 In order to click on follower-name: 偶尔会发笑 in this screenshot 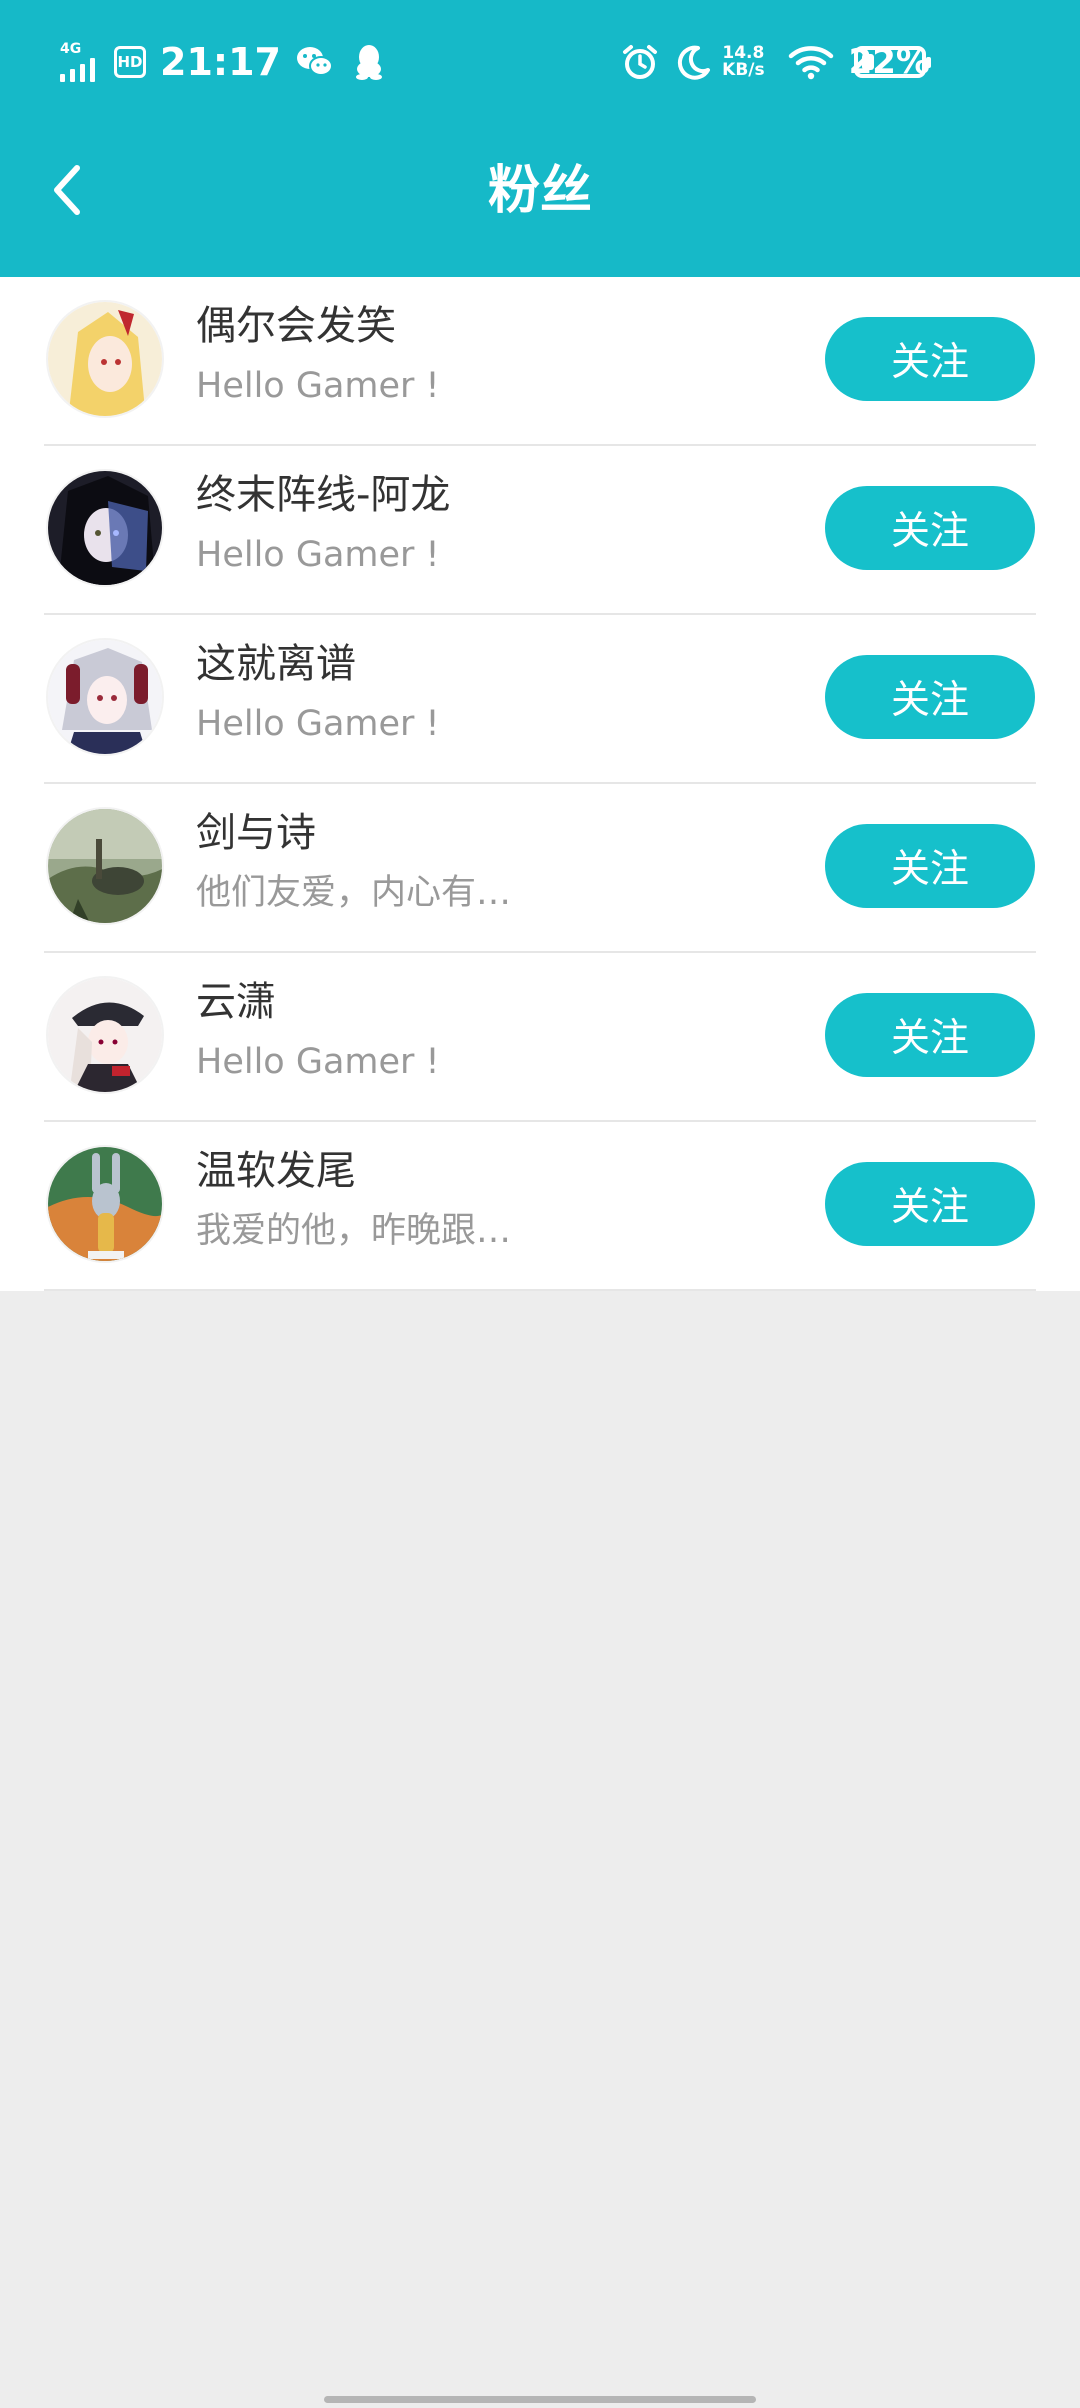, I will do `click(296, 326)`.